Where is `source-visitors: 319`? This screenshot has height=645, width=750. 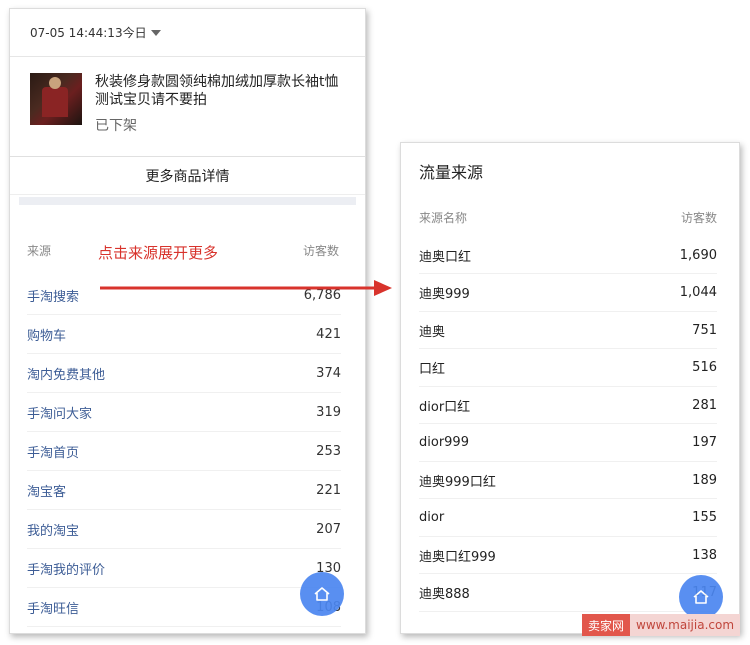
source-visitors: 319 is located at coordinates (328, 412).